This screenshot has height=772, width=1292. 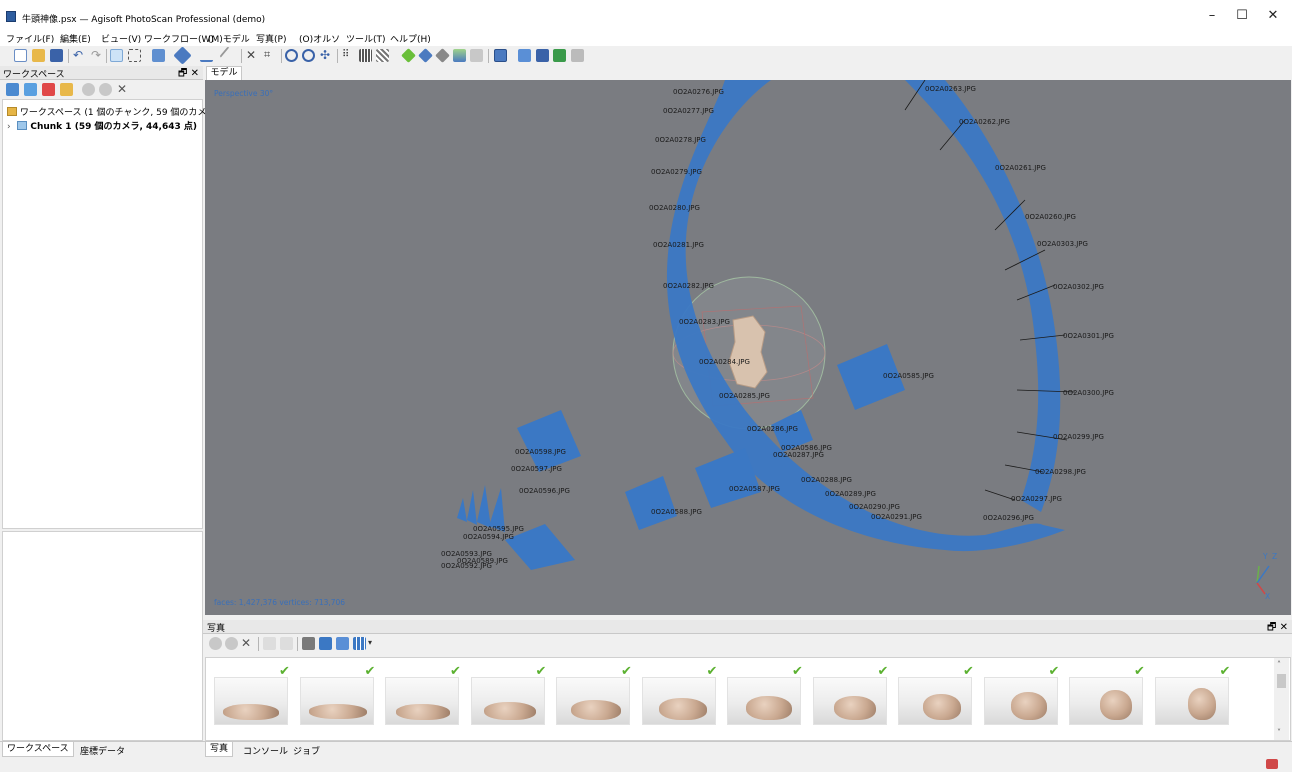 I want to click on camera-label: 0O2A0301.JPG, so click(x=1088, y=336).